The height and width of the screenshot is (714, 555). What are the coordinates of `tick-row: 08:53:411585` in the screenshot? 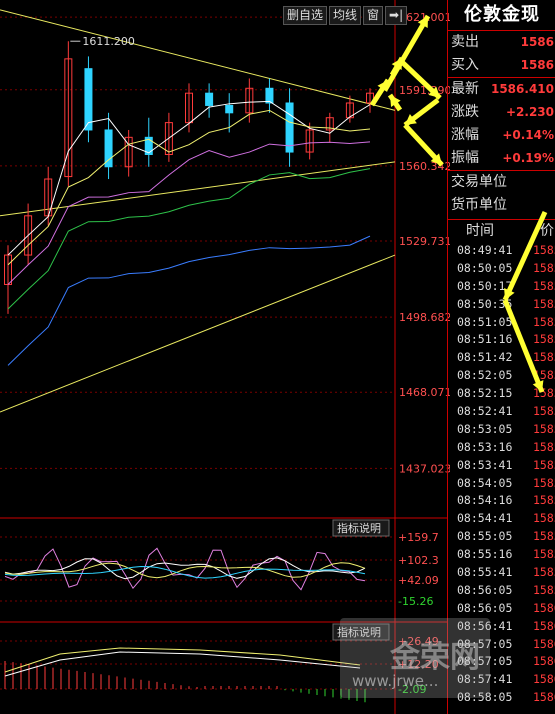 It's located at (506, 464).